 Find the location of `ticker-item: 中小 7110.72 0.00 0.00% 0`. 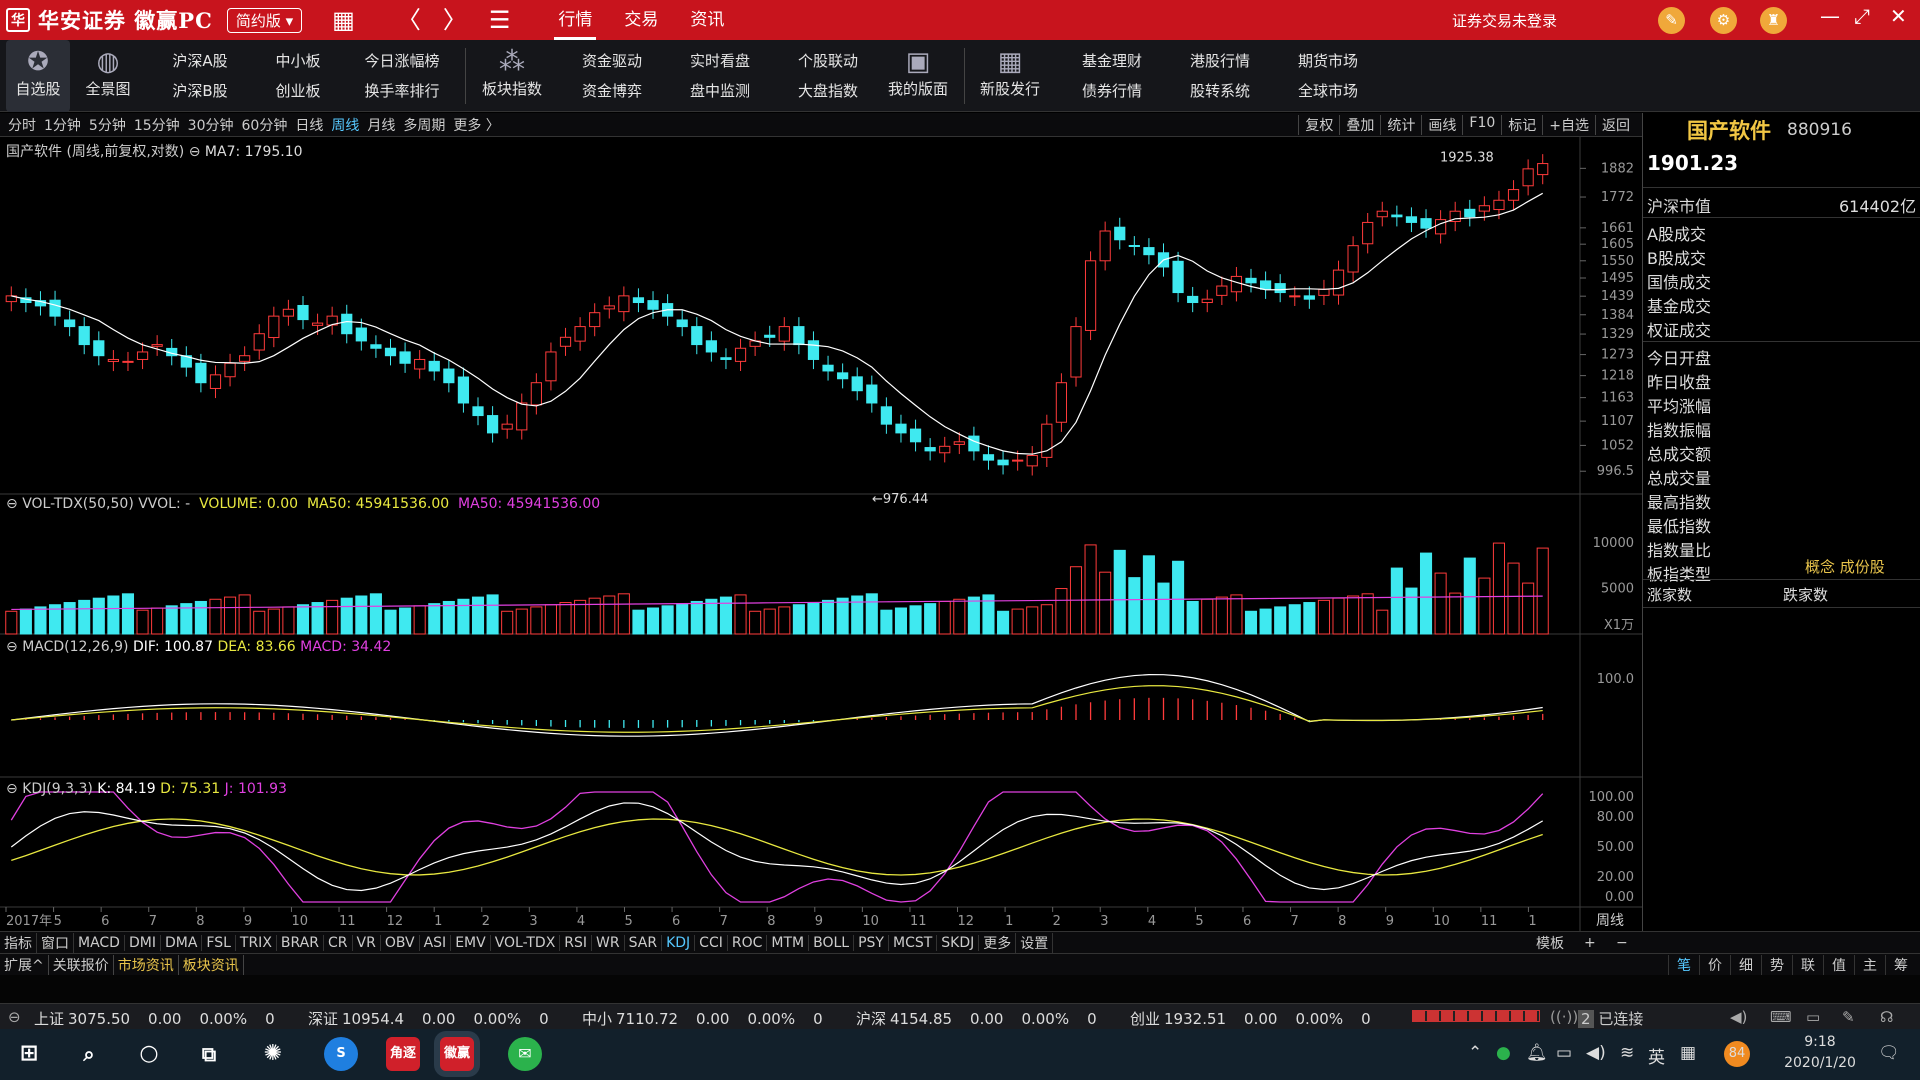

ticker-item: 中小 7110.72 0.00 0.00% 0 is located at coordinates (711, 1018).